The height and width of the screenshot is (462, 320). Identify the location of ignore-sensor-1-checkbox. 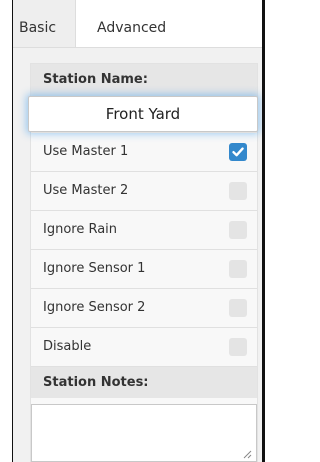
(238, 269).